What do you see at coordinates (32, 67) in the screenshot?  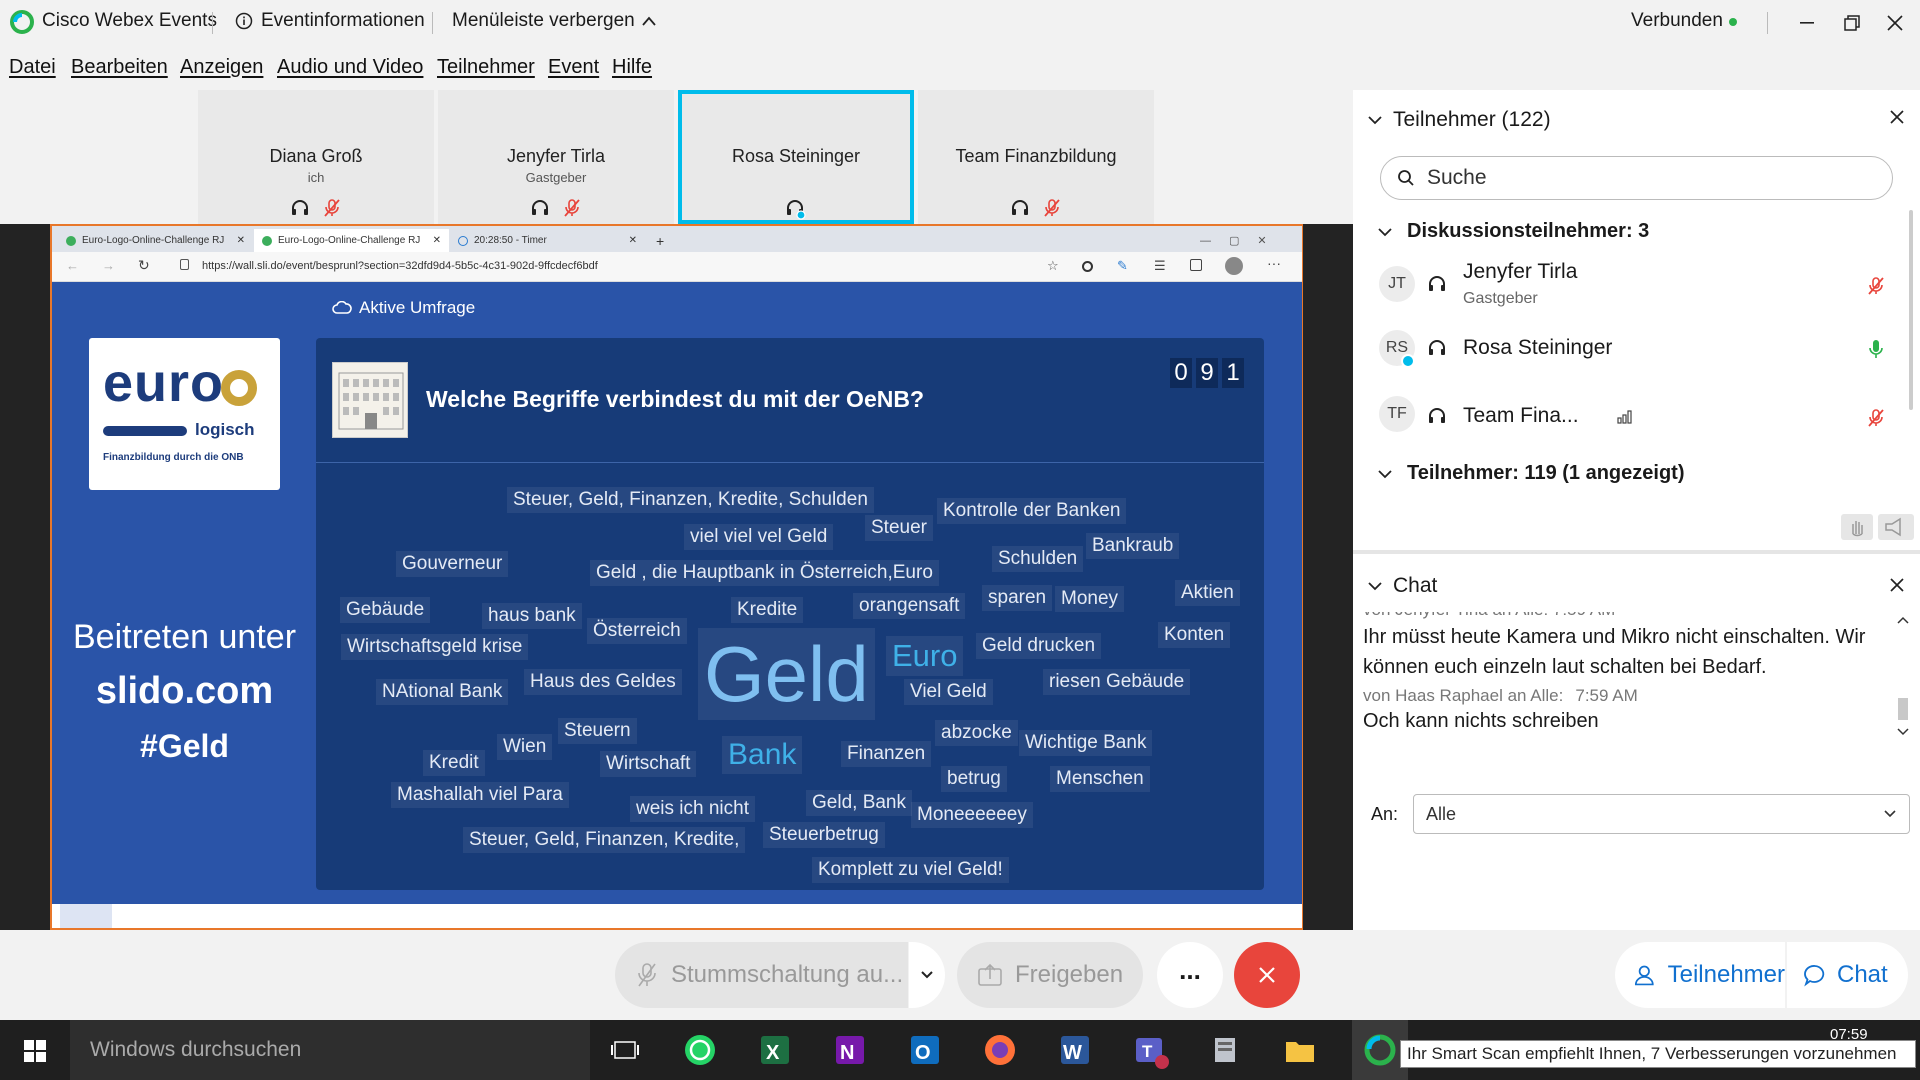 I see `menu-datei: Datei` at bounding box center [32, 67].